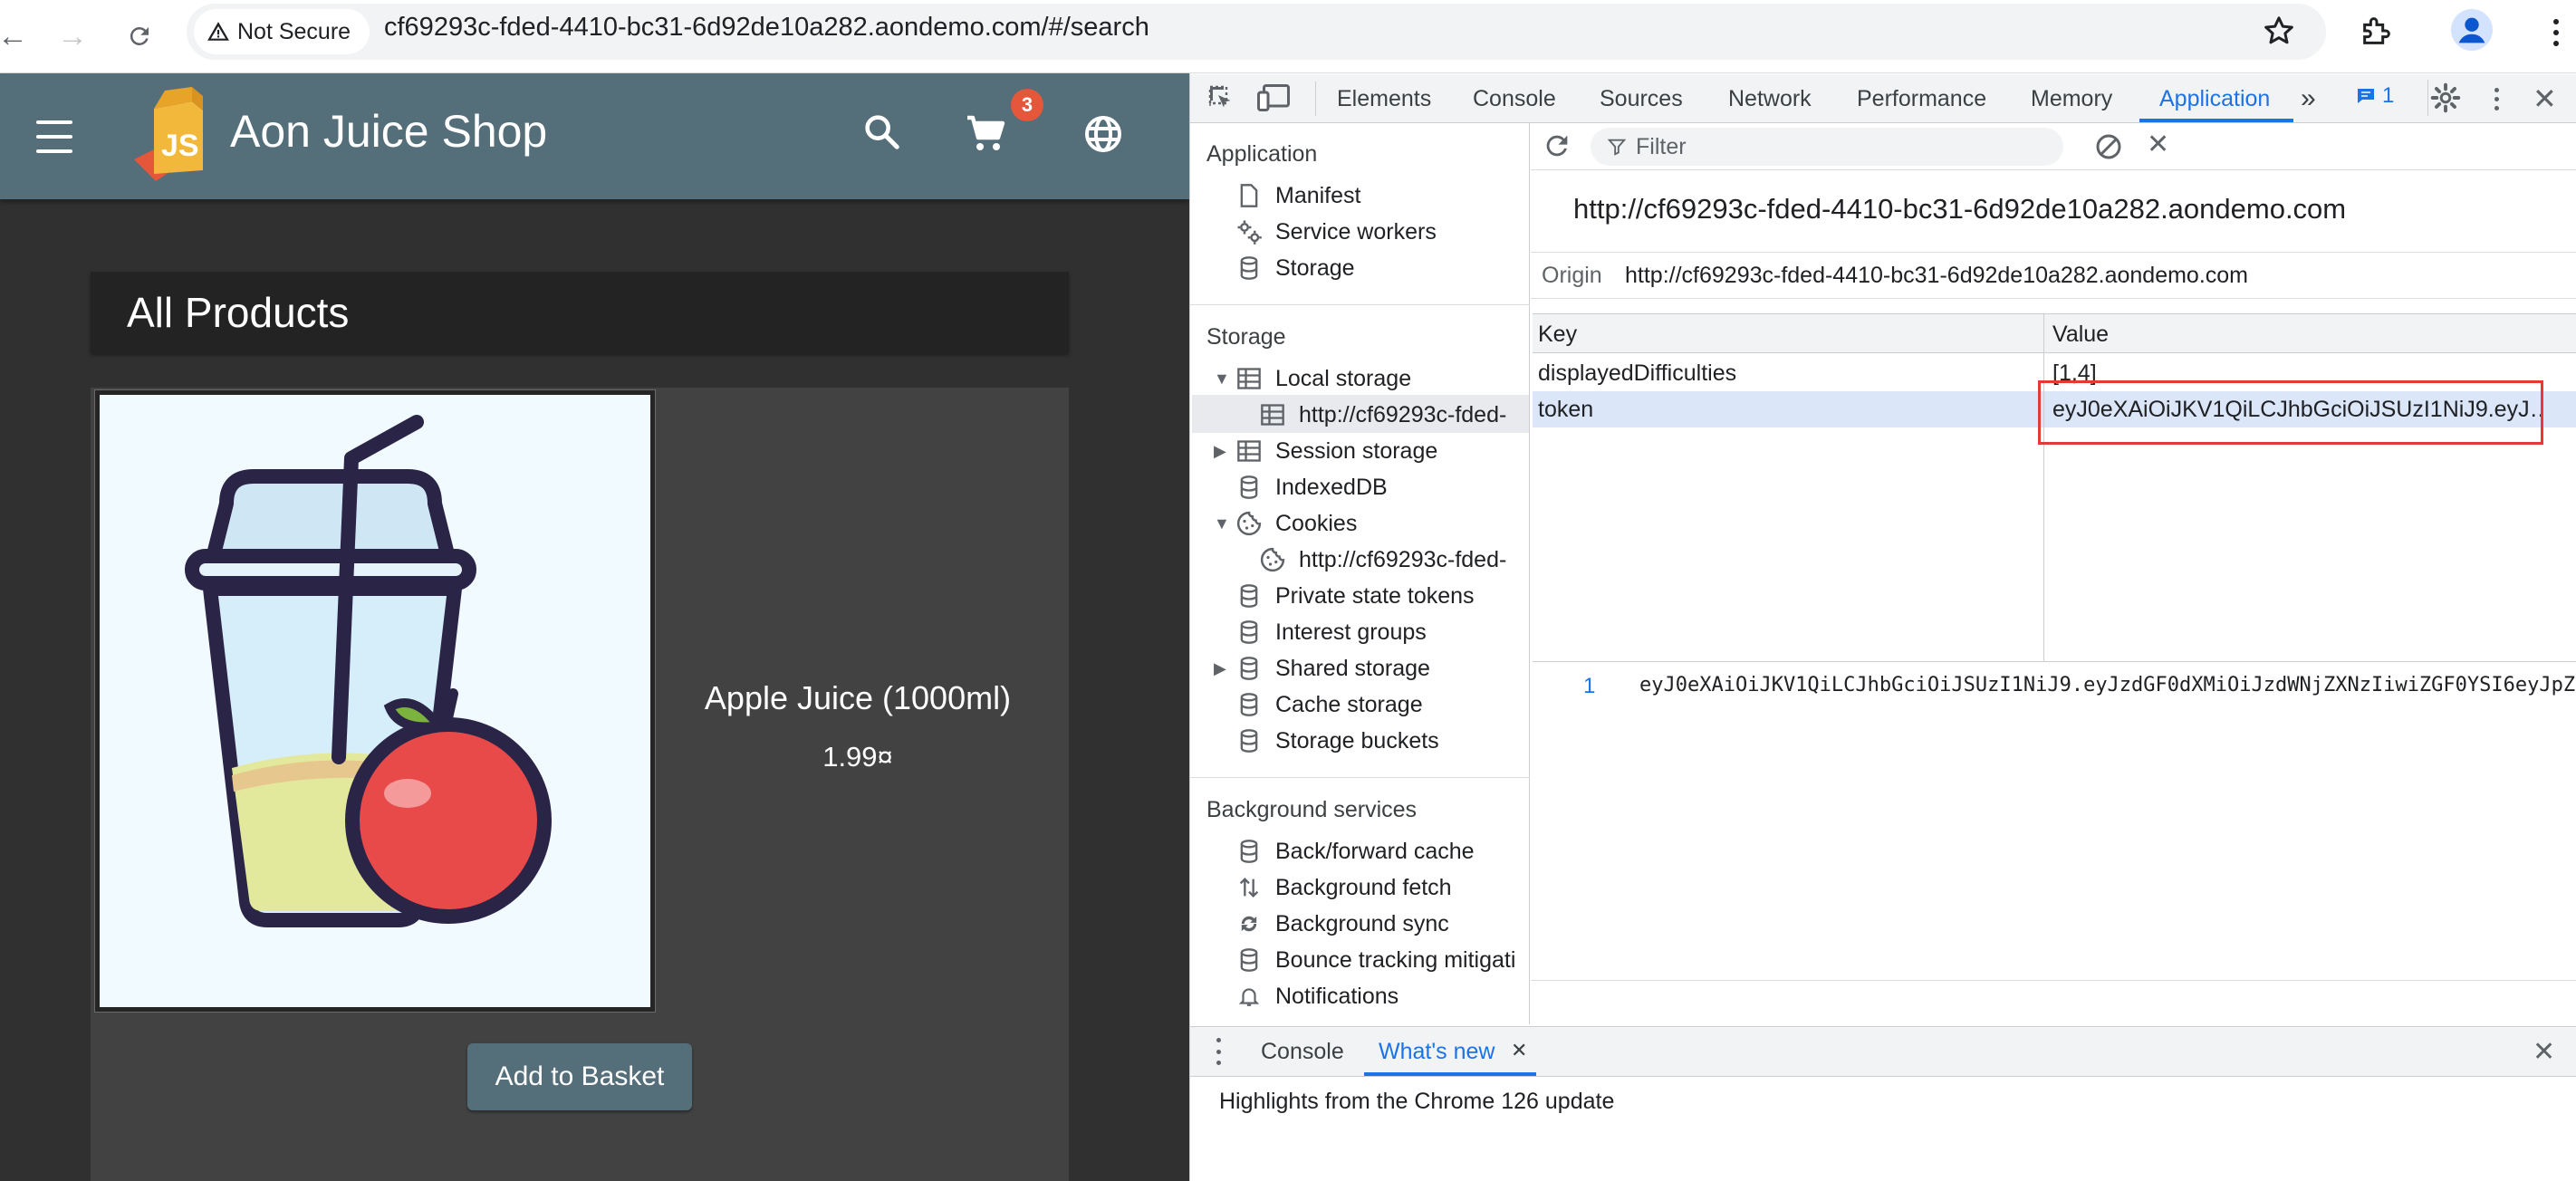  What do you see at coordinates (881, 133) in the screenshot?
I see `search-icon` at bounding box center [881, 133].